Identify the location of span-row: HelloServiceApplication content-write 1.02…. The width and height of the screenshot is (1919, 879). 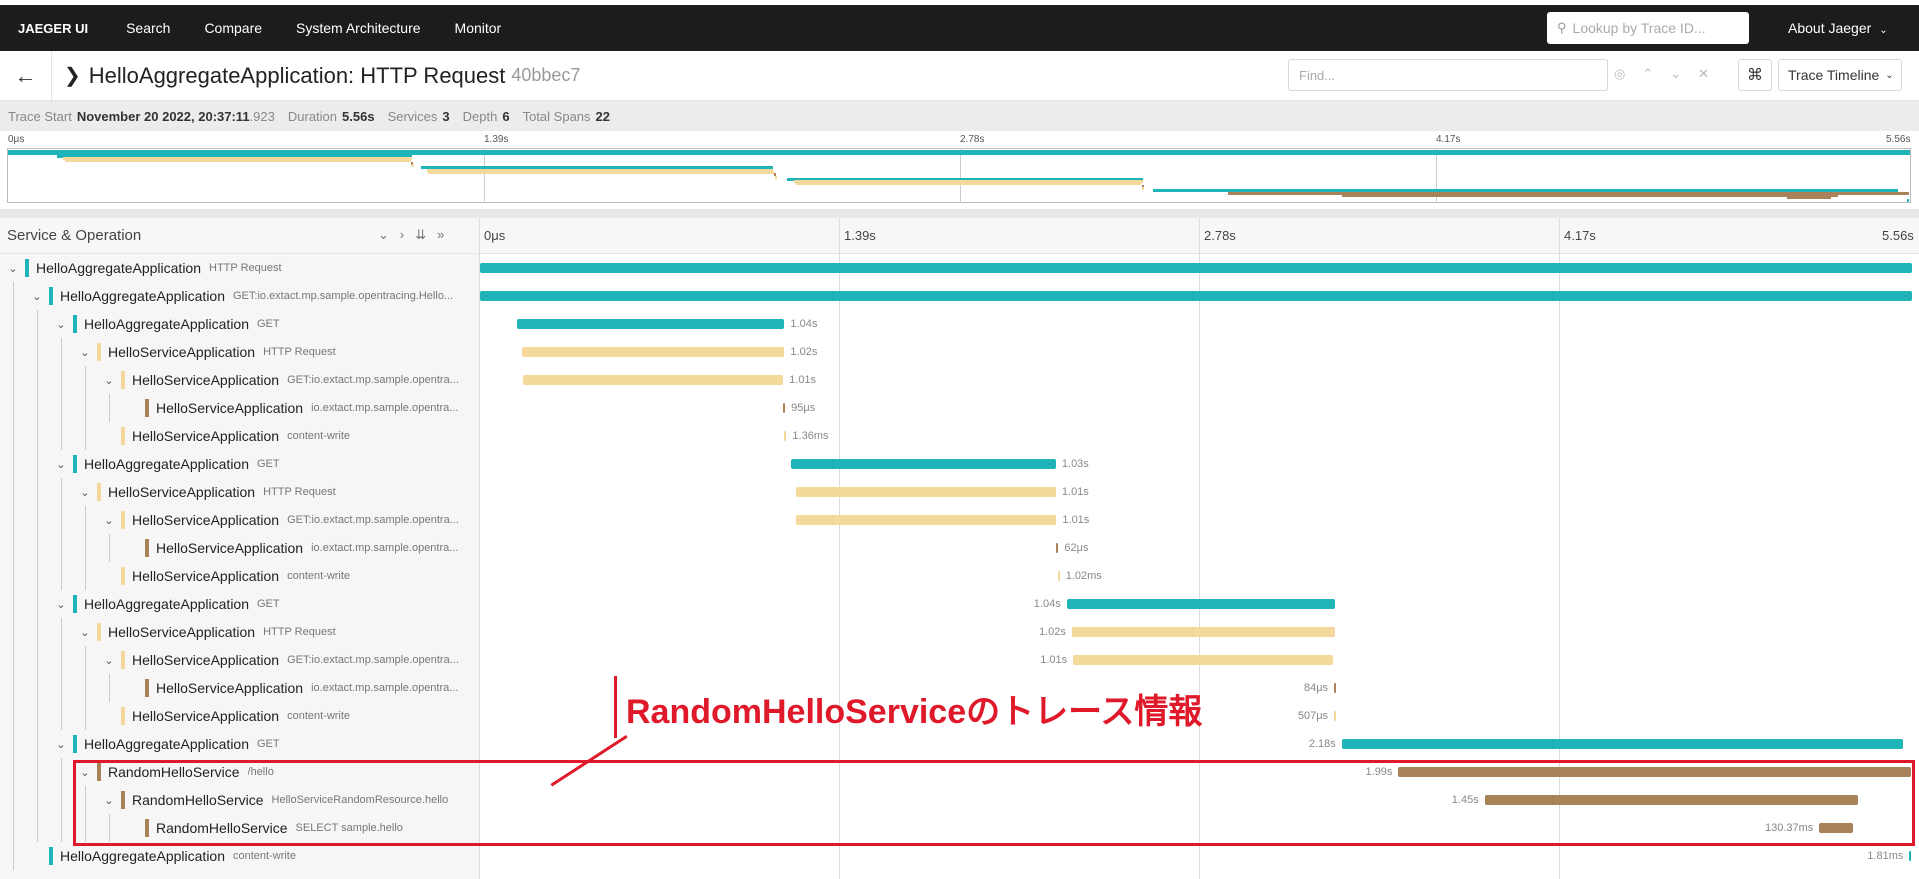
(959, 576).